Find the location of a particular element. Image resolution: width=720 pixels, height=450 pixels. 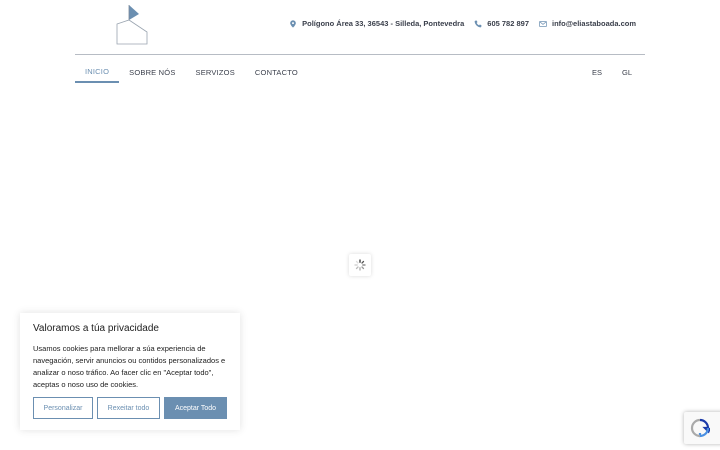

nav-item-contacto: CONTACTO is located at coordinates (276, 72).